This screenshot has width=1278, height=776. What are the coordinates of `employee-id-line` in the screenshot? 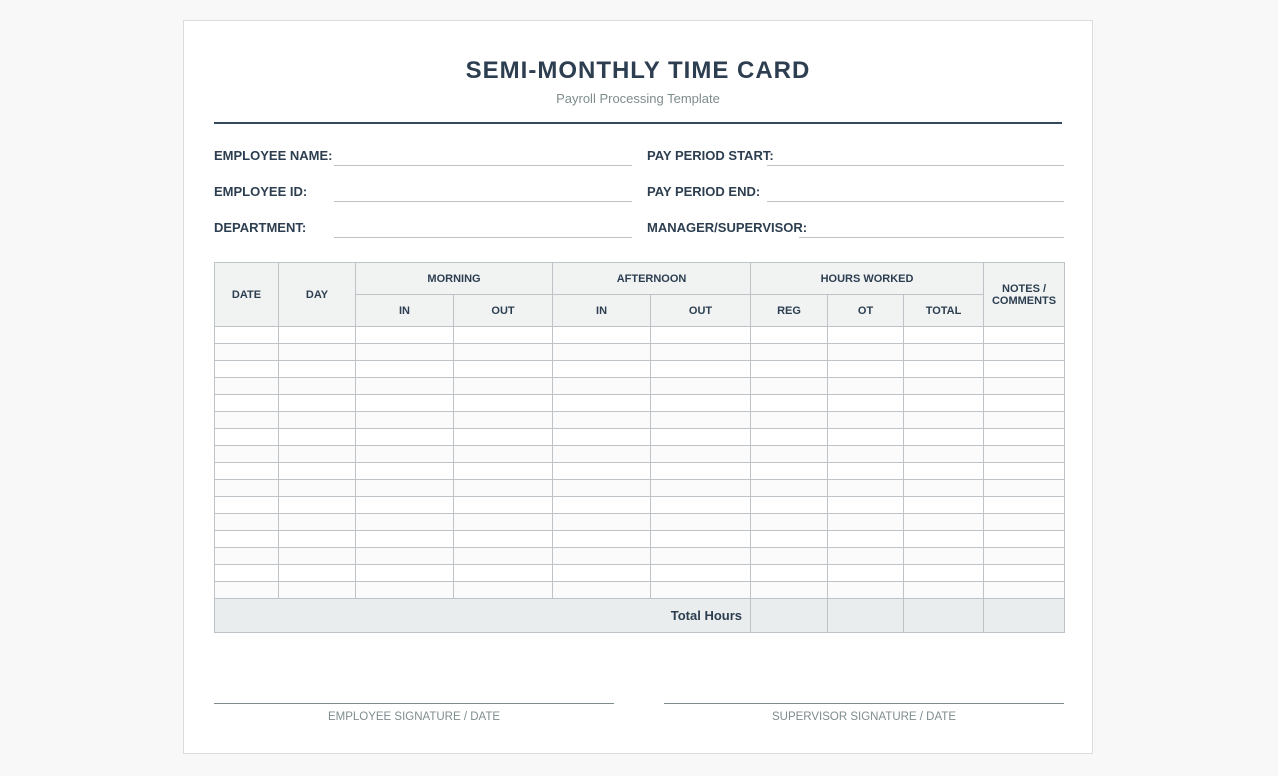 It's located at (483, 201).